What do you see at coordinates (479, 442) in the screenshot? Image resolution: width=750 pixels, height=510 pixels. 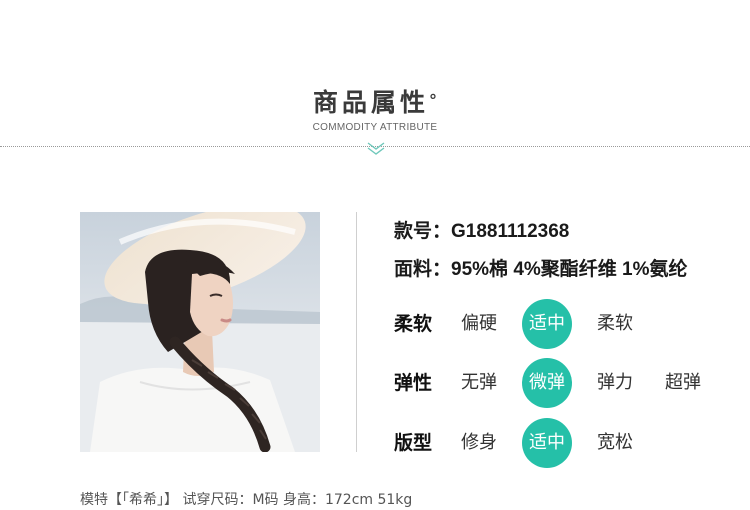 I see `attribute-option: 修身` at bounding box center [479, 442].